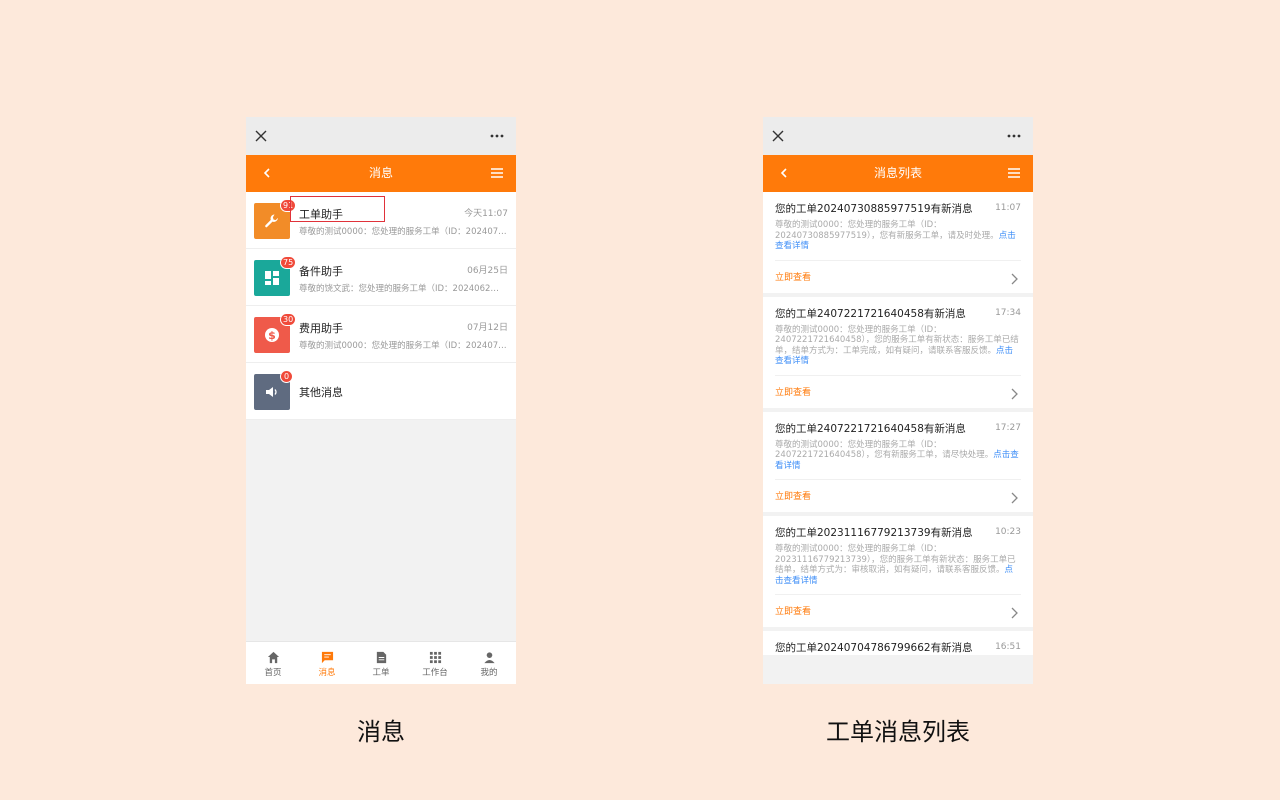  I want to click on message-card: 您的工单20240704786799662有新消息 16:51, so click(898, 643).